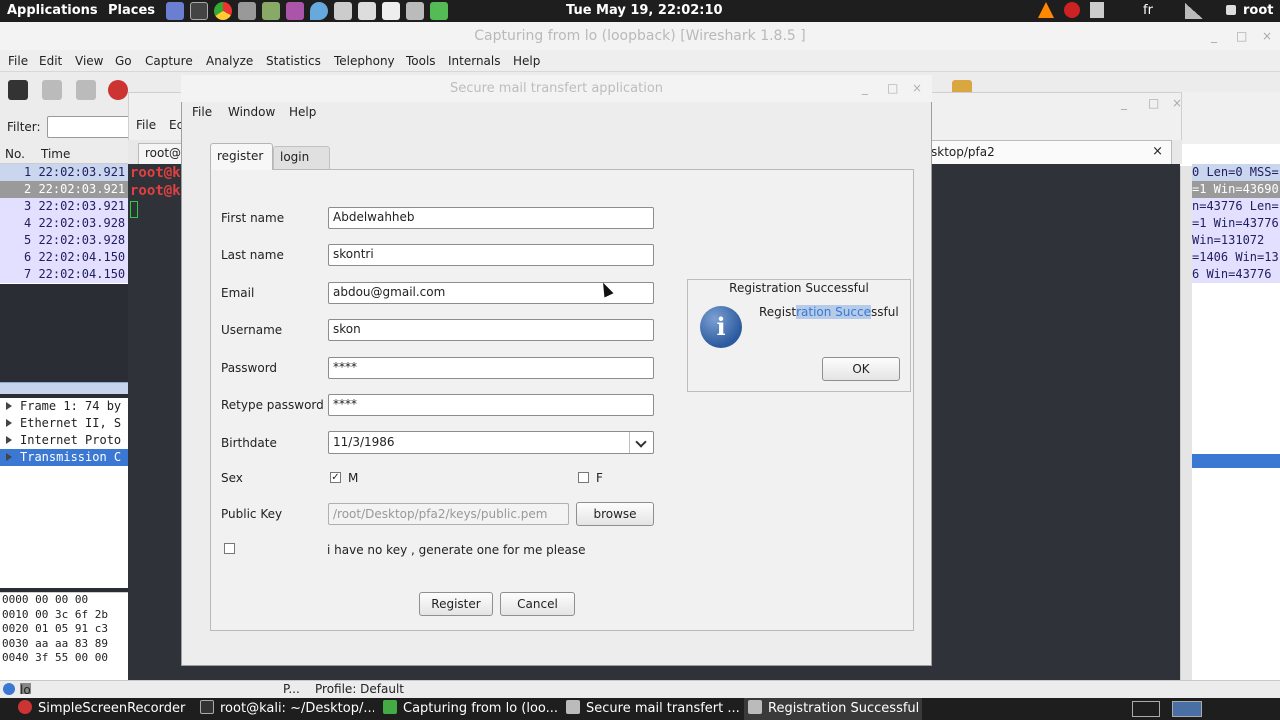 The width and height of the screenshot is (1280, 720). Describe the element at coordinates (1157, 151) in the screenshot. I see `close-tab-icon: ×` at that location.